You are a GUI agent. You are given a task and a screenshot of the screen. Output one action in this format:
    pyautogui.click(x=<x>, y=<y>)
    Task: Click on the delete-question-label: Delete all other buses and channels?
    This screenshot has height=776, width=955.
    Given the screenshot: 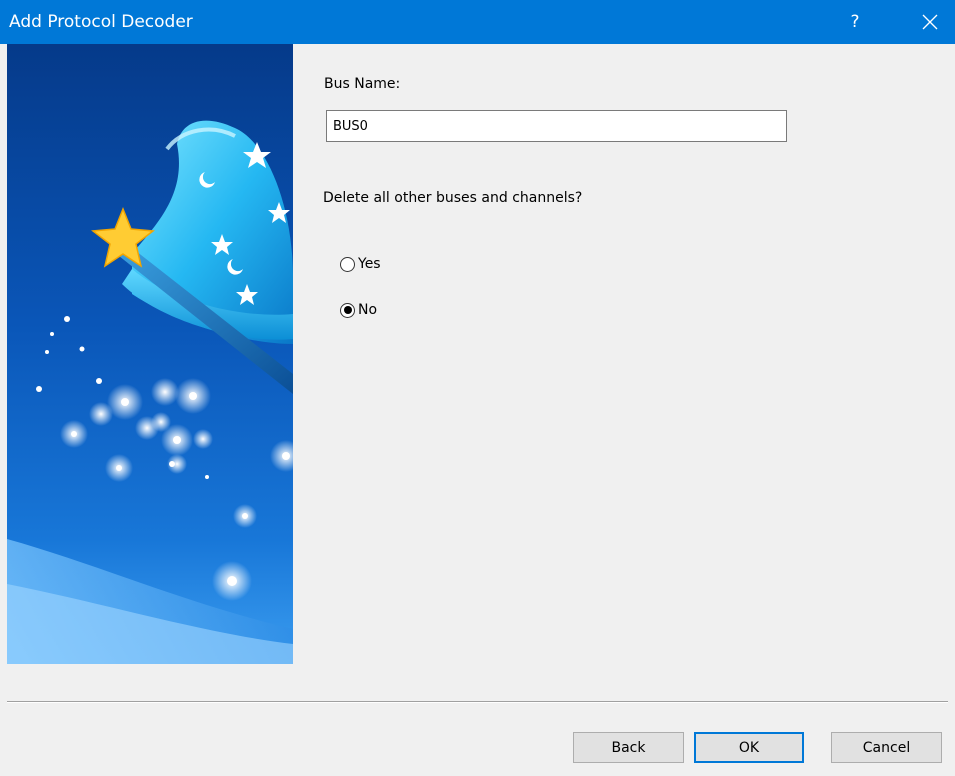 What is the action you would take?
    pyautogui.click(x=453, y=198)
    